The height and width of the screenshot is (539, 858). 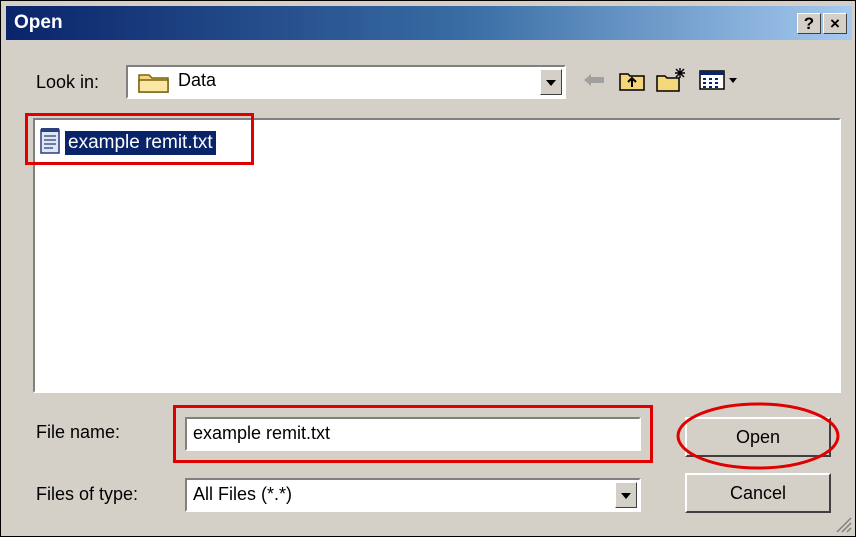 I want to click on help-button: ?, so click(x=809, y=23).